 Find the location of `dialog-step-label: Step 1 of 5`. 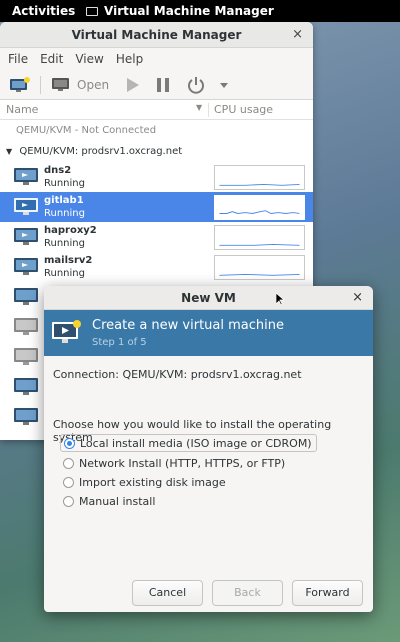

dialog-step-label: Step 1 of 5 is located at coordinates (119, 342).